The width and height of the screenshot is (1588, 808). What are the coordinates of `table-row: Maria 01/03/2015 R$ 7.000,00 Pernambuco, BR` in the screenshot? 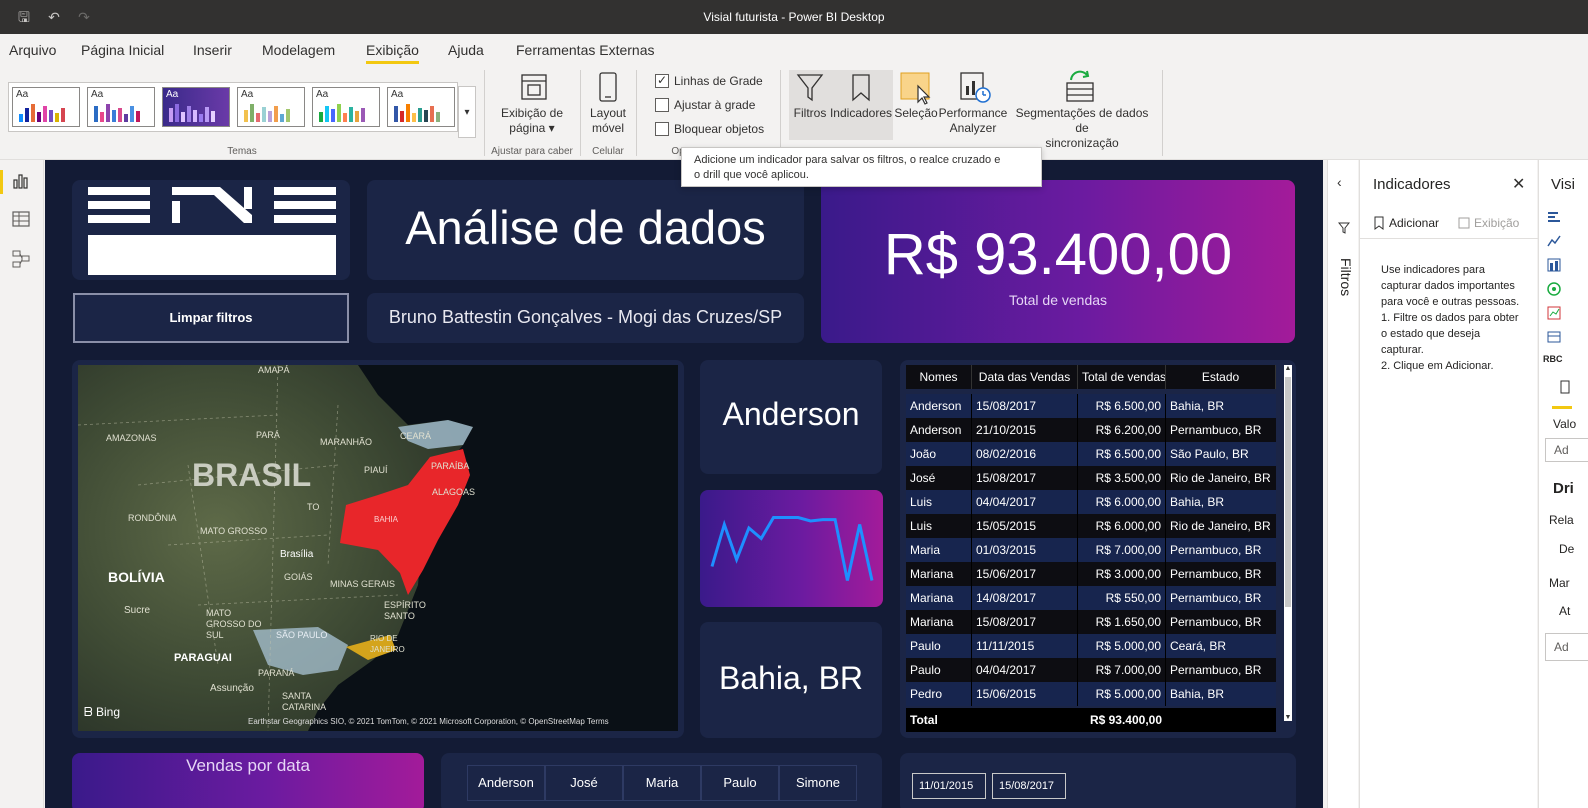 It's located at (1091, 550).